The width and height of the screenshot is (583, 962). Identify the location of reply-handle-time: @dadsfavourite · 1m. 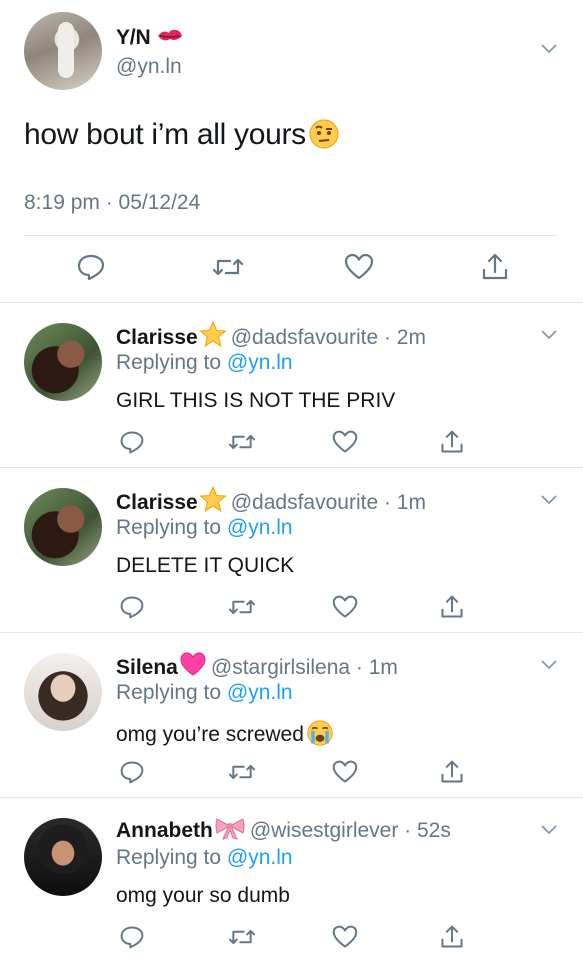
(328, 502).